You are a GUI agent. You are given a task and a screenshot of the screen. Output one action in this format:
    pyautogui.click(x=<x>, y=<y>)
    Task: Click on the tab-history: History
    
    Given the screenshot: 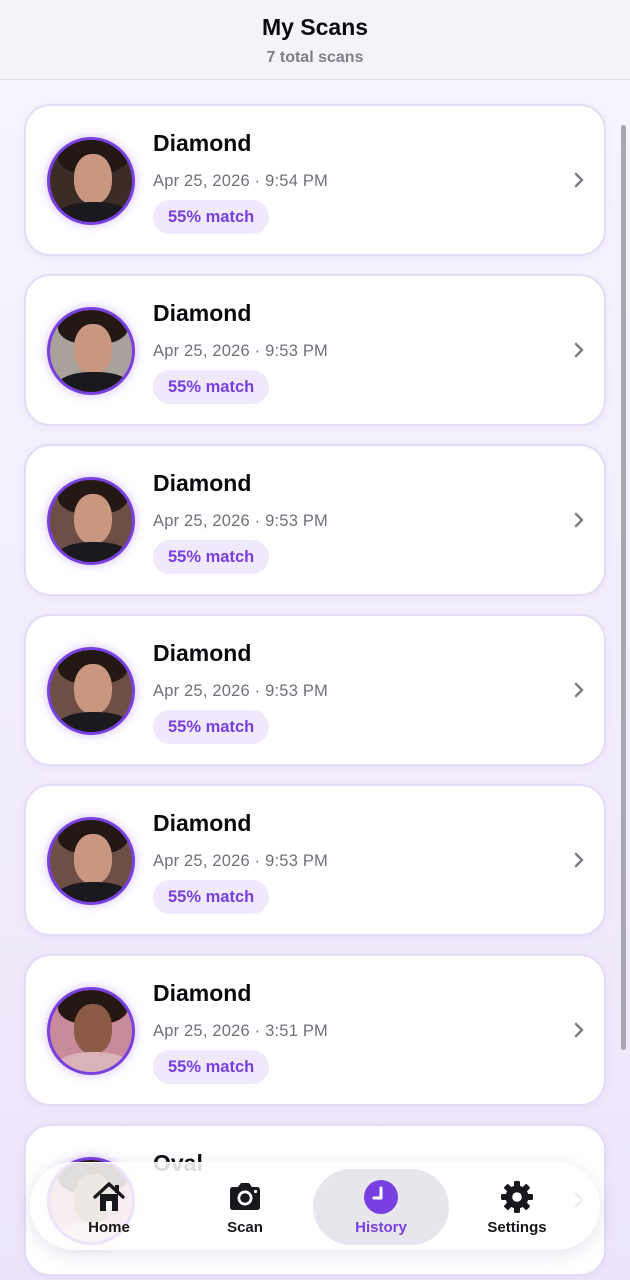 What is the action you would take?
    pyautogui.click(x=381, y=1207)
    